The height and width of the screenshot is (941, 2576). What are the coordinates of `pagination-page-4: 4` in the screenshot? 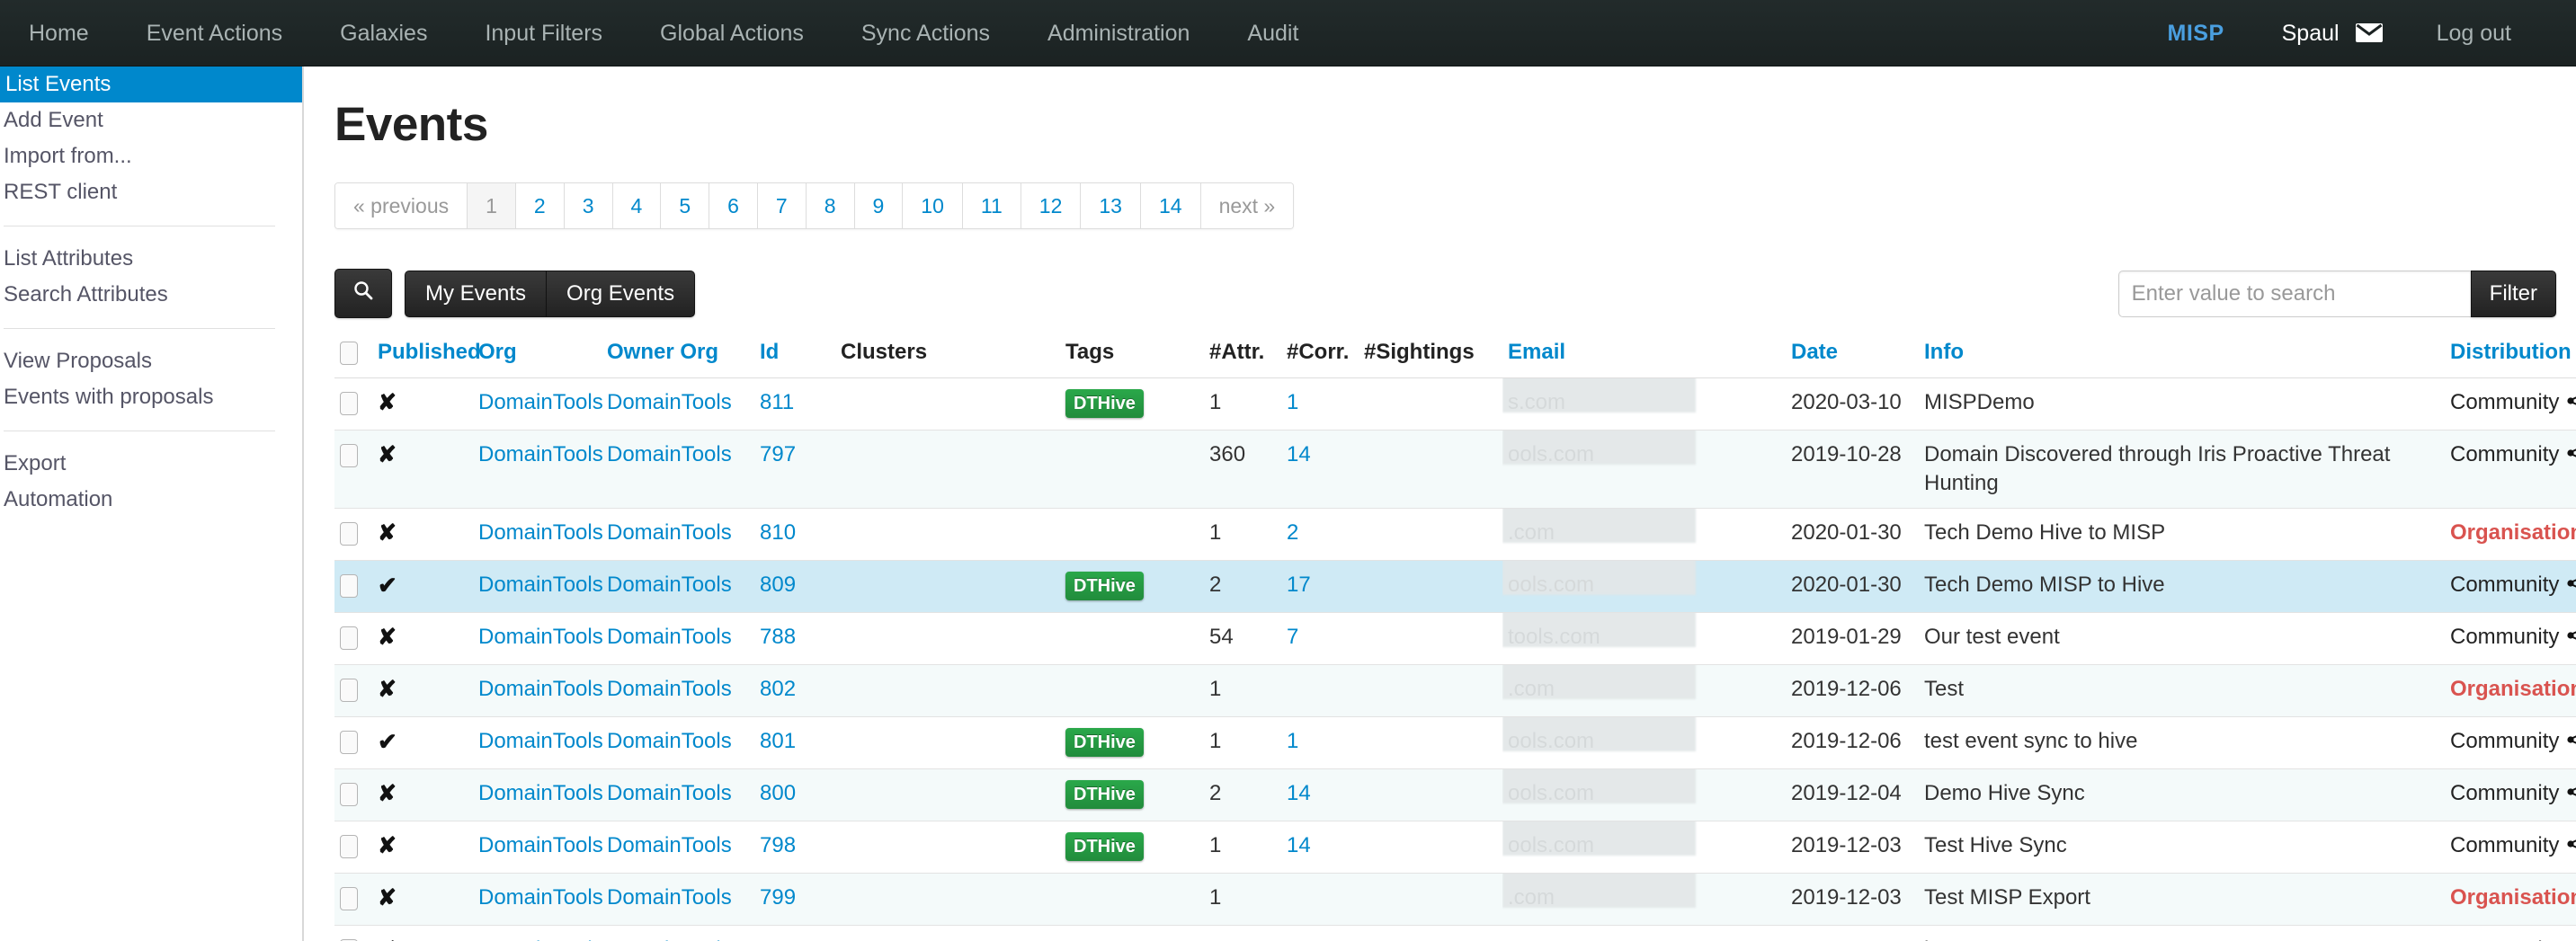 It's located at (637, 206).